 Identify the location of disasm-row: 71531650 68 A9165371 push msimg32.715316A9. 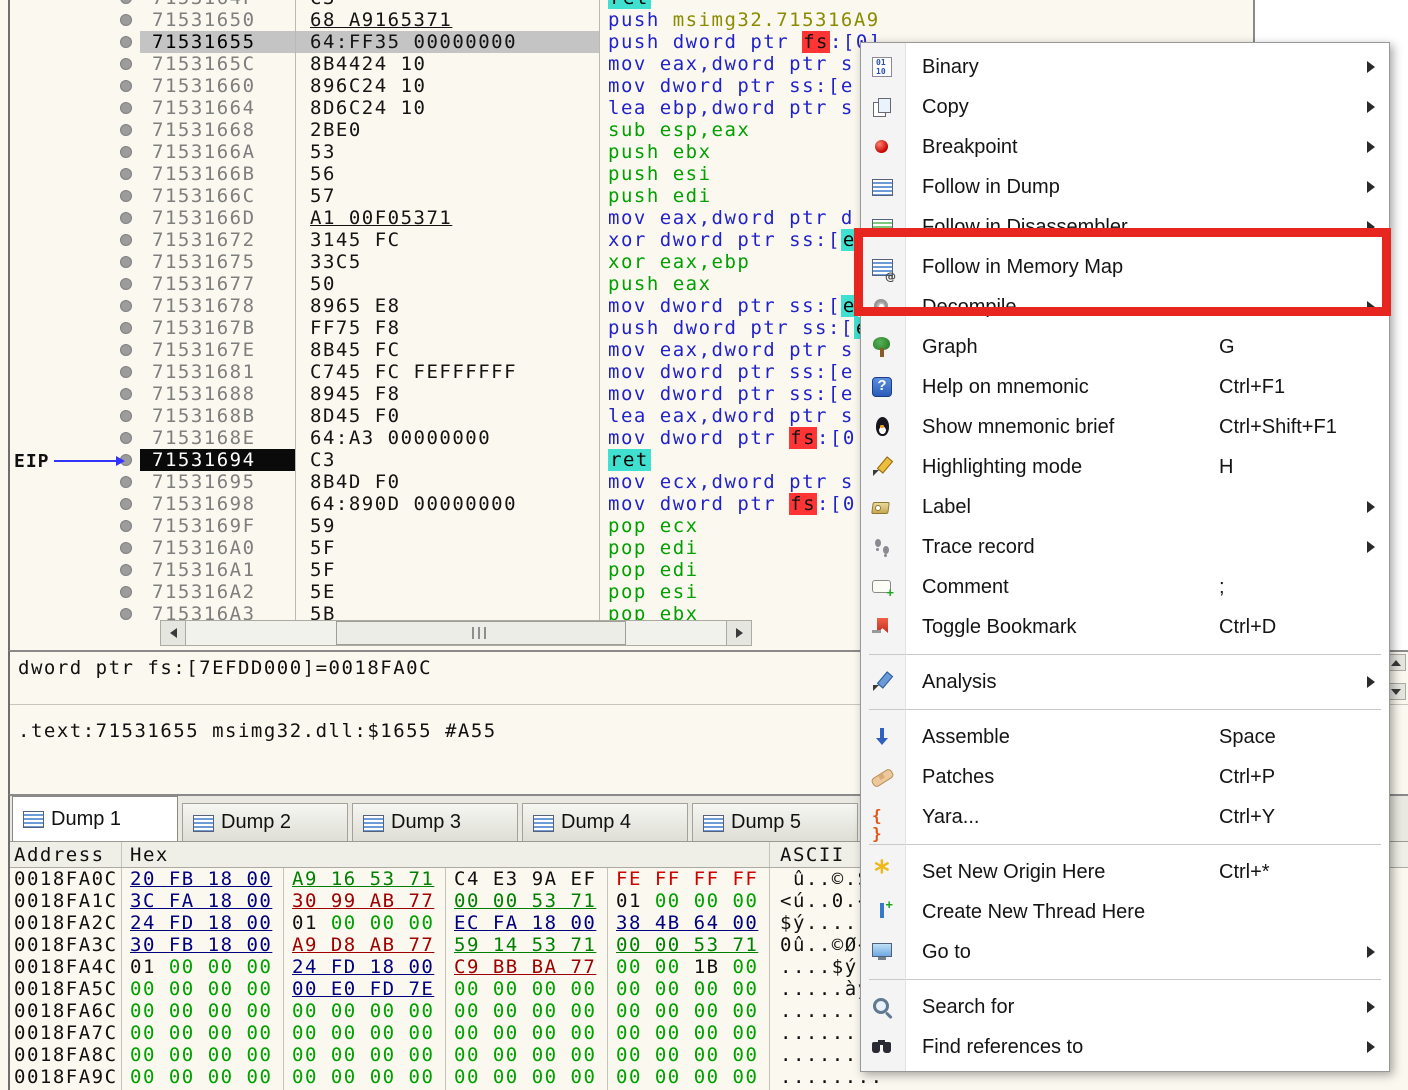
(631, 20).